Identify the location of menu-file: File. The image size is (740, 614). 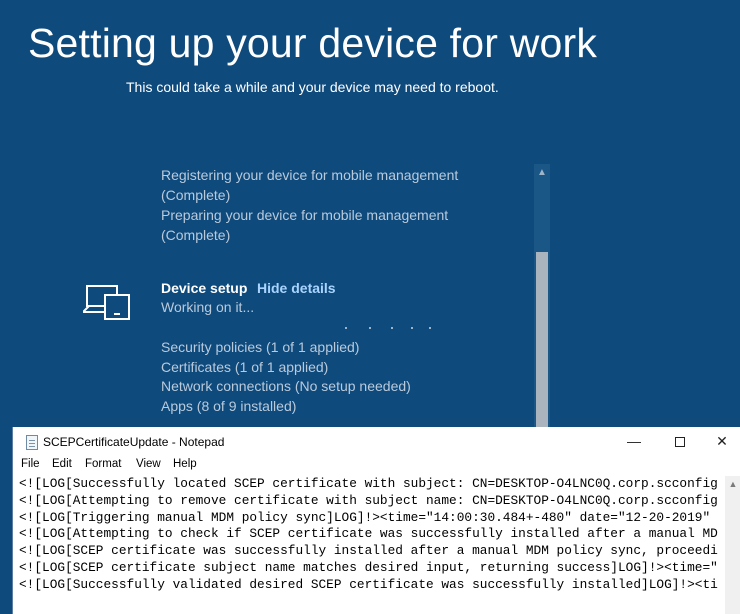
(30, 464).